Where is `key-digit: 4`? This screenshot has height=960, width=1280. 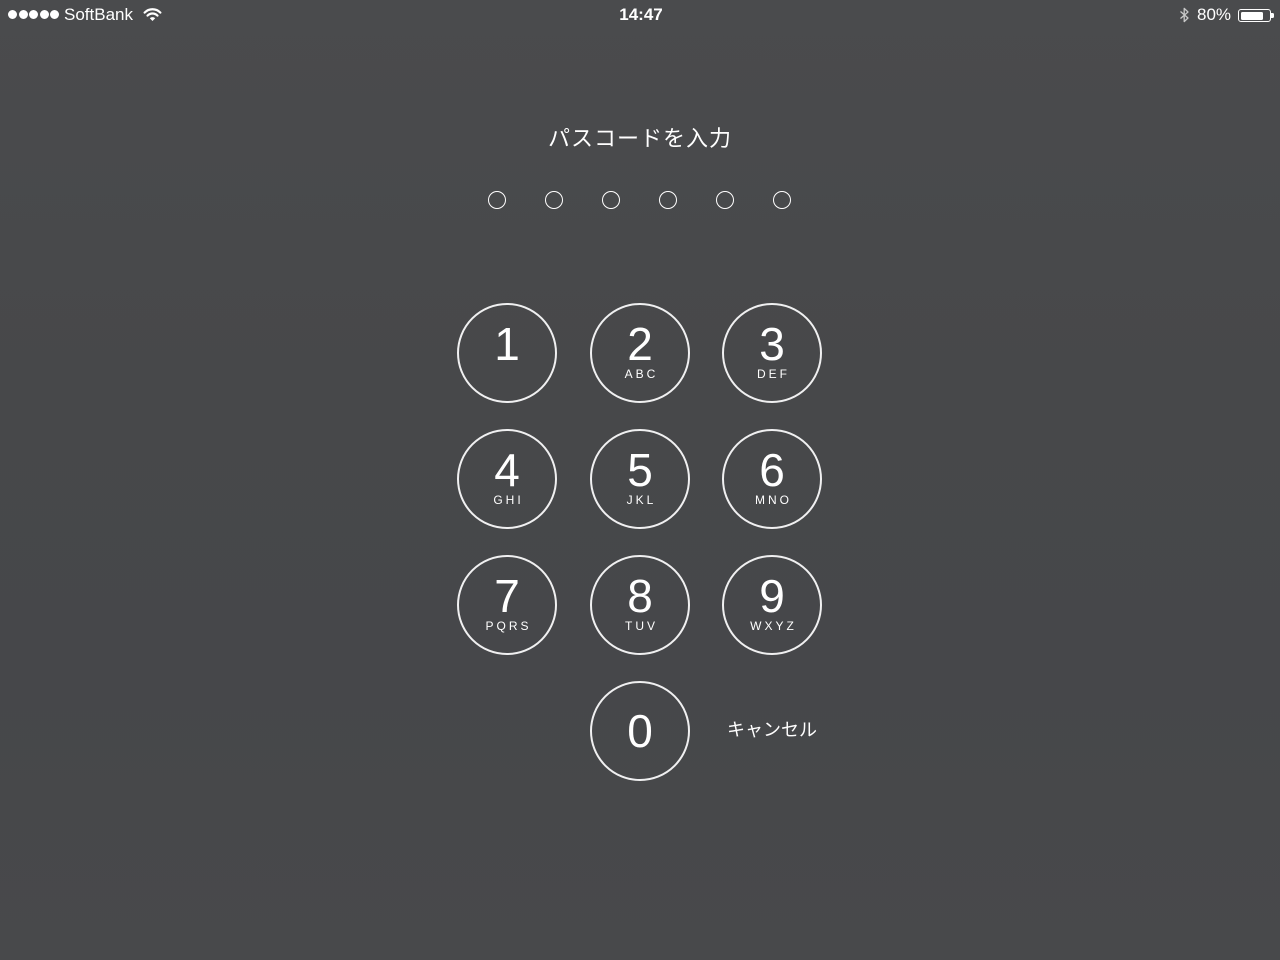
key-digit: 4 is located at coordinates (507, 470).